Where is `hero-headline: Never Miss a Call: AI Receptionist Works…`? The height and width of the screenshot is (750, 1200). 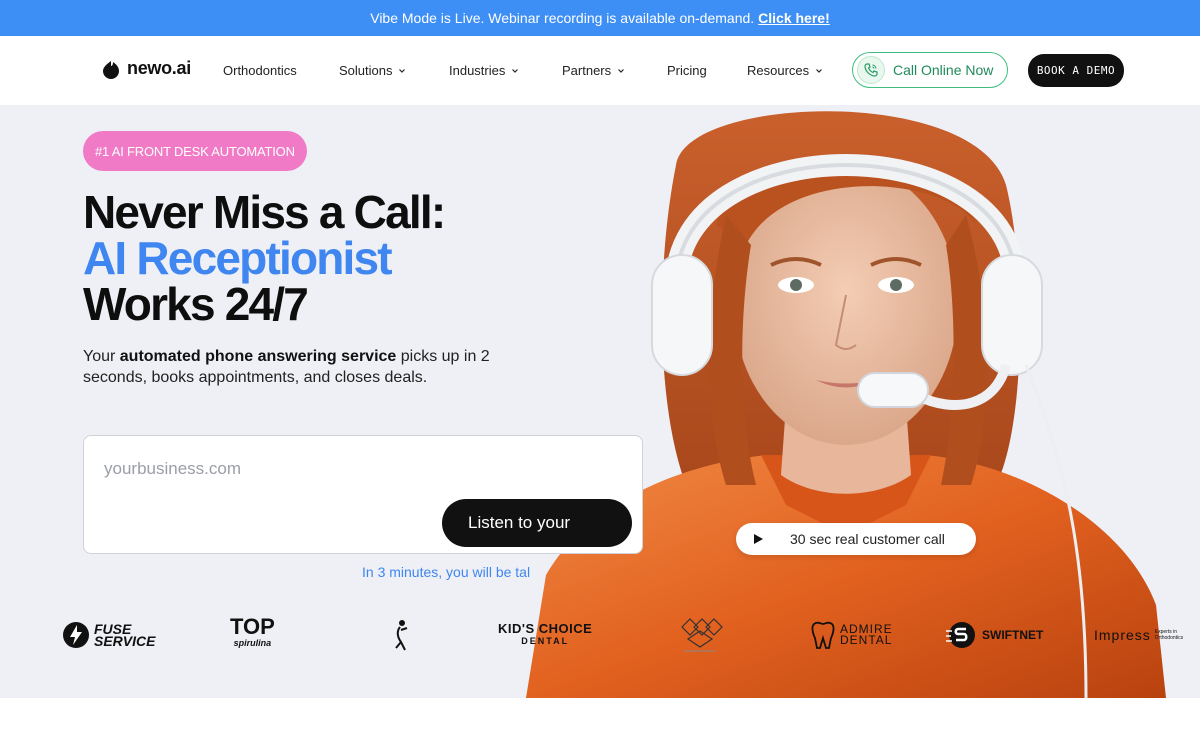
hero-headline: Never Miss a Call: AI Receptionist Works… is located at coordinates (264, 258).